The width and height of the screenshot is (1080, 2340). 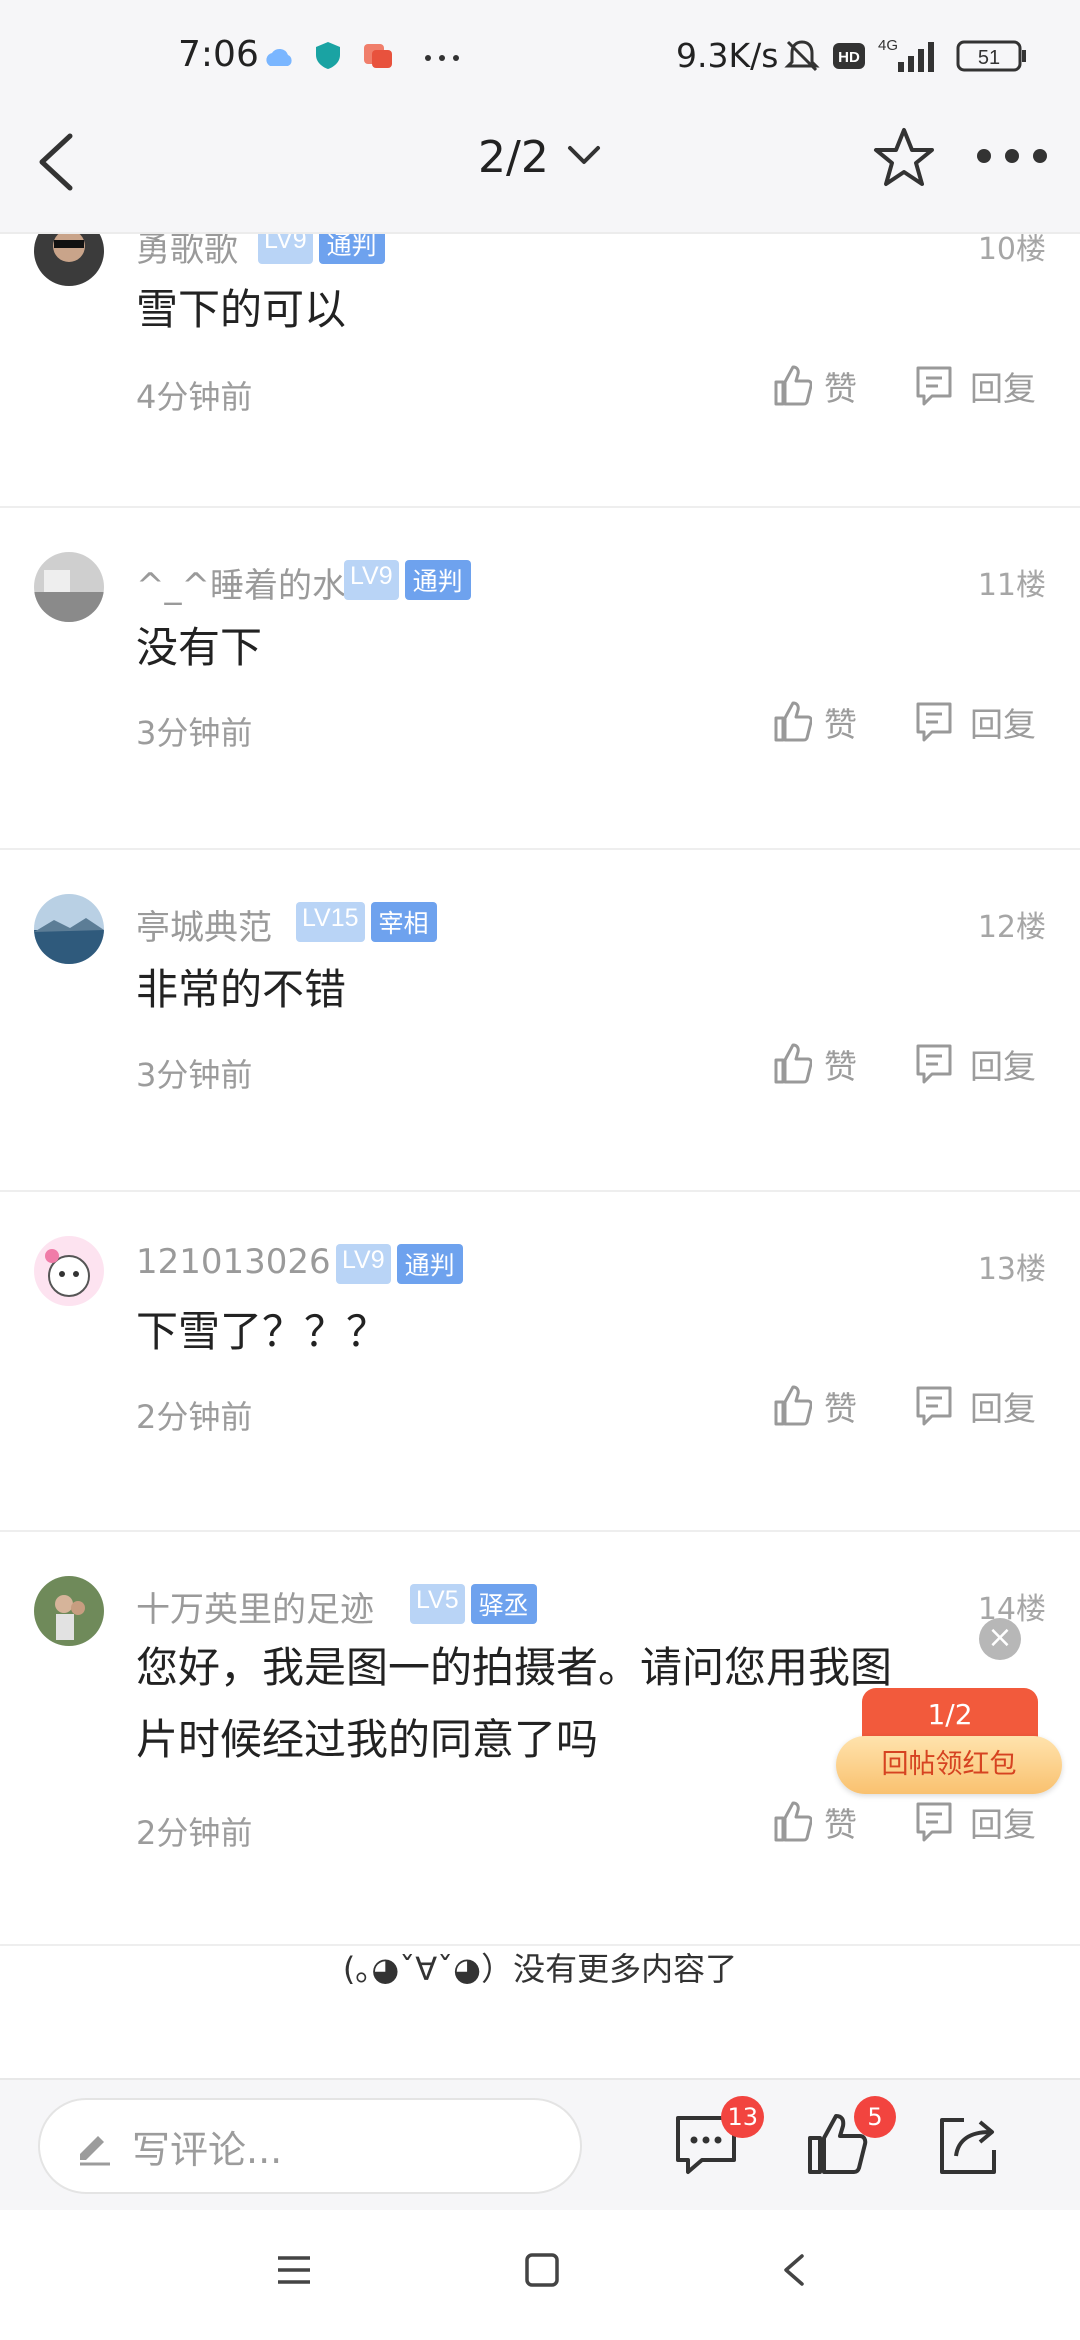 I want to click on comments-count-badge: 13, so click(x=742, y=2117).